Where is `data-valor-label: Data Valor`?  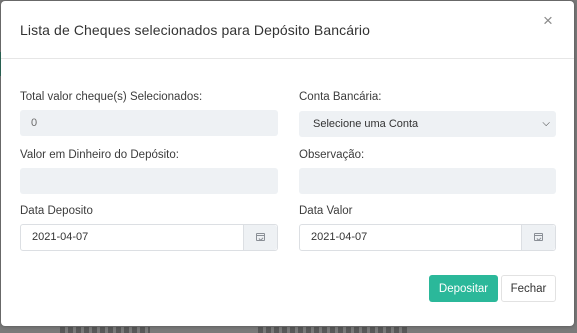 data-valor-label: Data Valor is located at coordinates (326, 211).